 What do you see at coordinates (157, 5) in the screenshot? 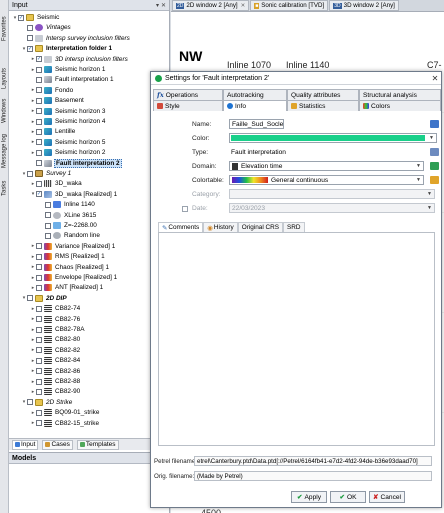
I see `pin-icon: ▾` at bounding box center [157, 5].